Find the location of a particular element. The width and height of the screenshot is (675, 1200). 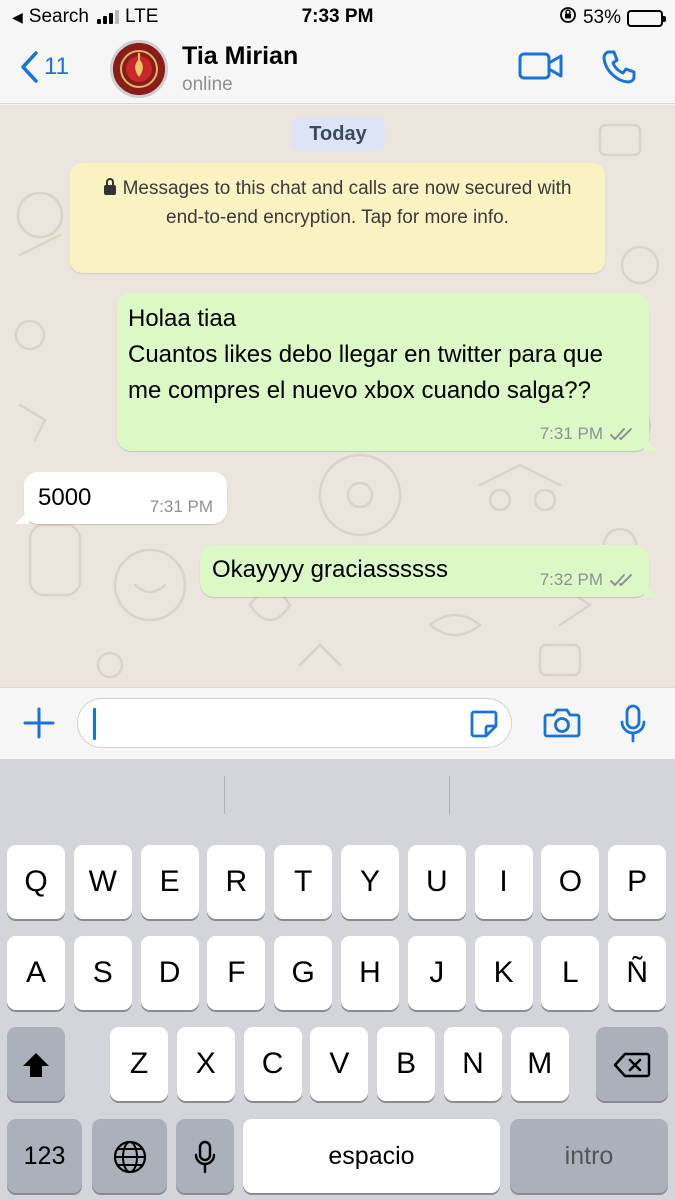

key-r: R is located at coordinates (236, 882).